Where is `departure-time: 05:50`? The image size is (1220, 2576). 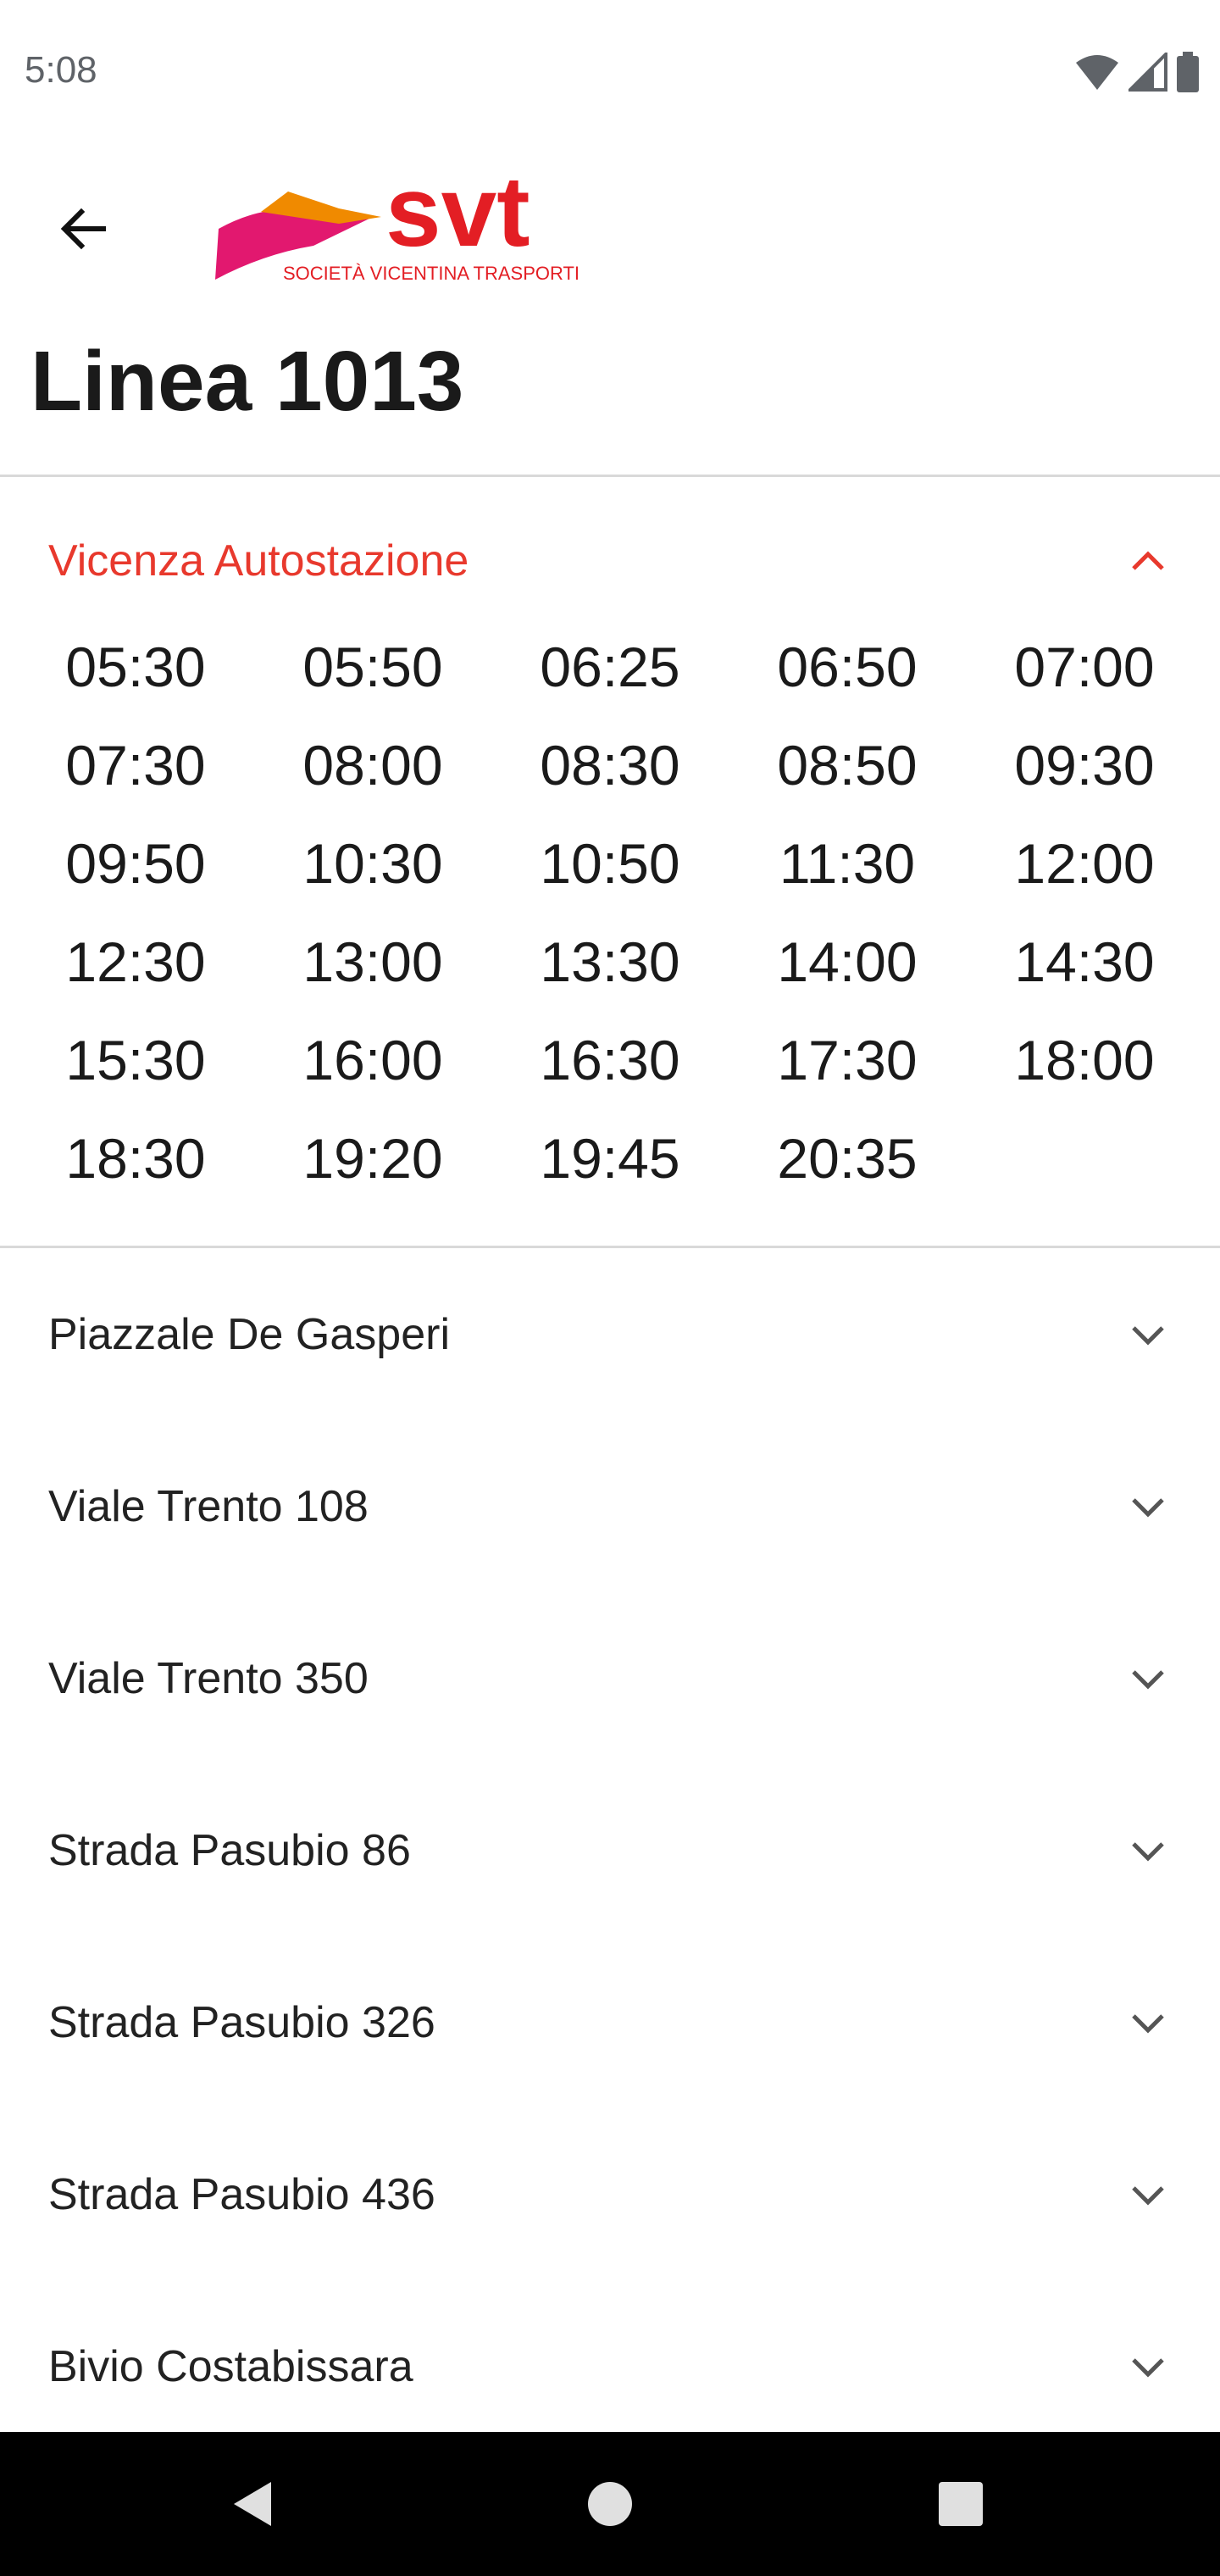 departure-time: 05:50 is located at coordinates (372, 667).